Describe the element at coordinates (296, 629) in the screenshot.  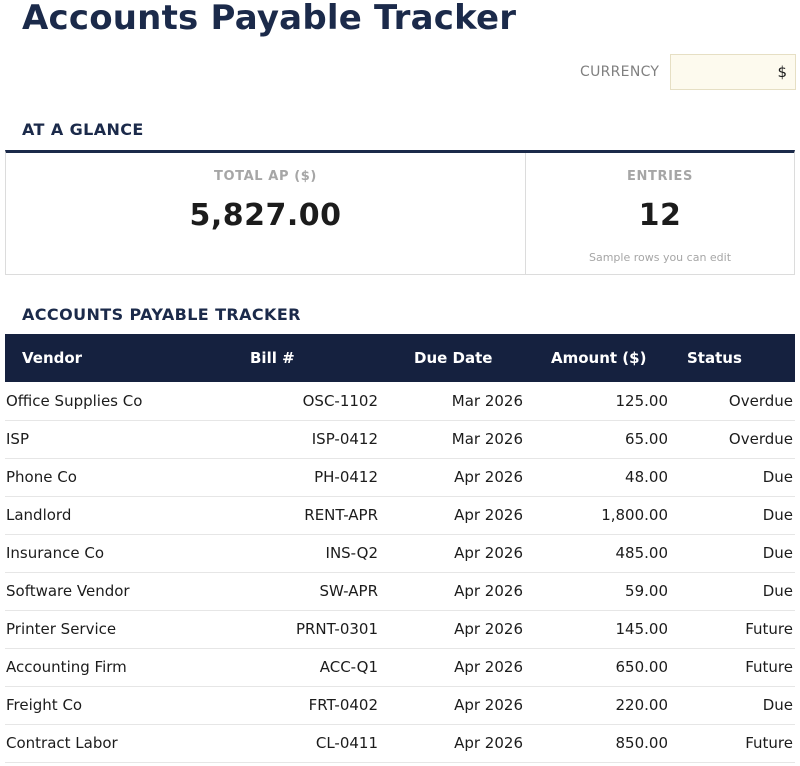
I see `bill-number-cell: PRNT-0301` at that location.